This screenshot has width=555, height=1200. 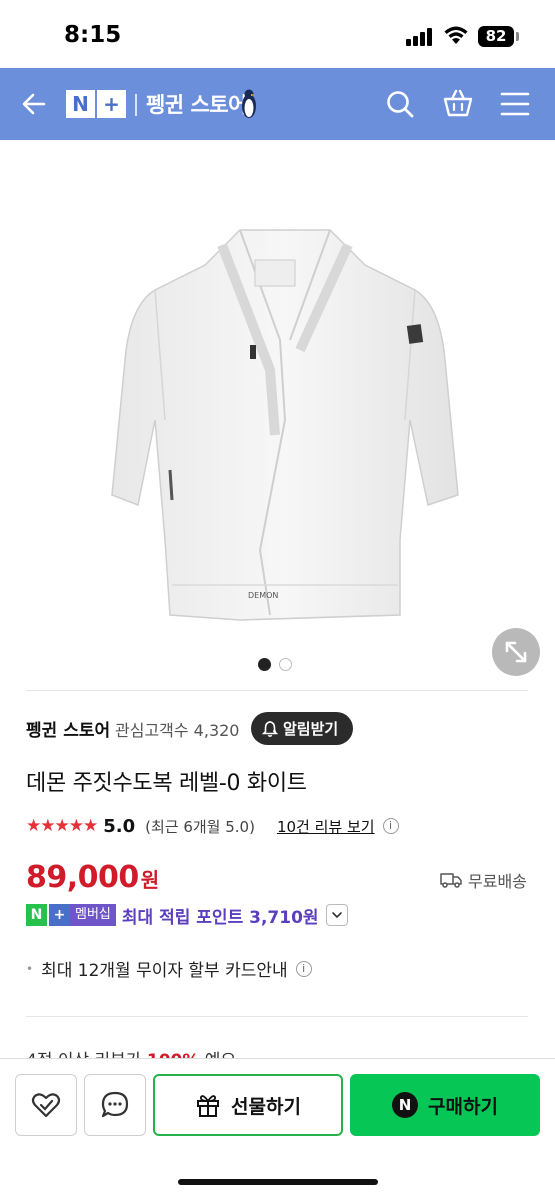 I want to click on wishlist-button, so click(x=46, y=1105).